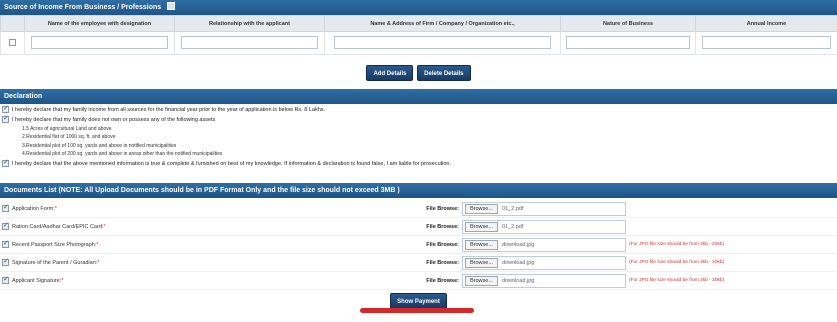 The image size is (837, 322). Describe the element at coordinates (444, 73) in the screenshot. I see `delete-details-button: Delete Details` at that location.